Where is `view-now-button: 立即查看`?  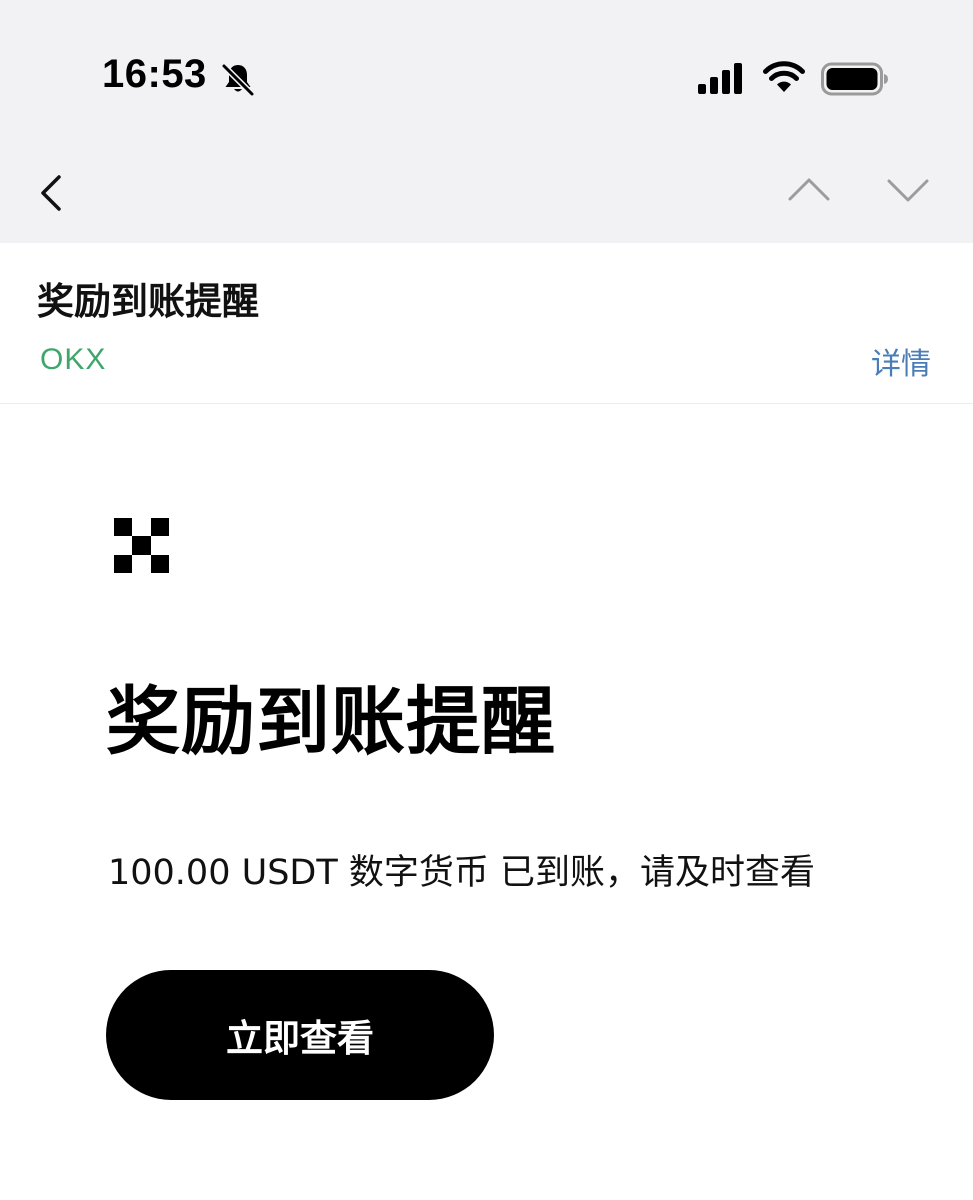
view-now-button: 立即查看 is located at coordinates (300, 1035).